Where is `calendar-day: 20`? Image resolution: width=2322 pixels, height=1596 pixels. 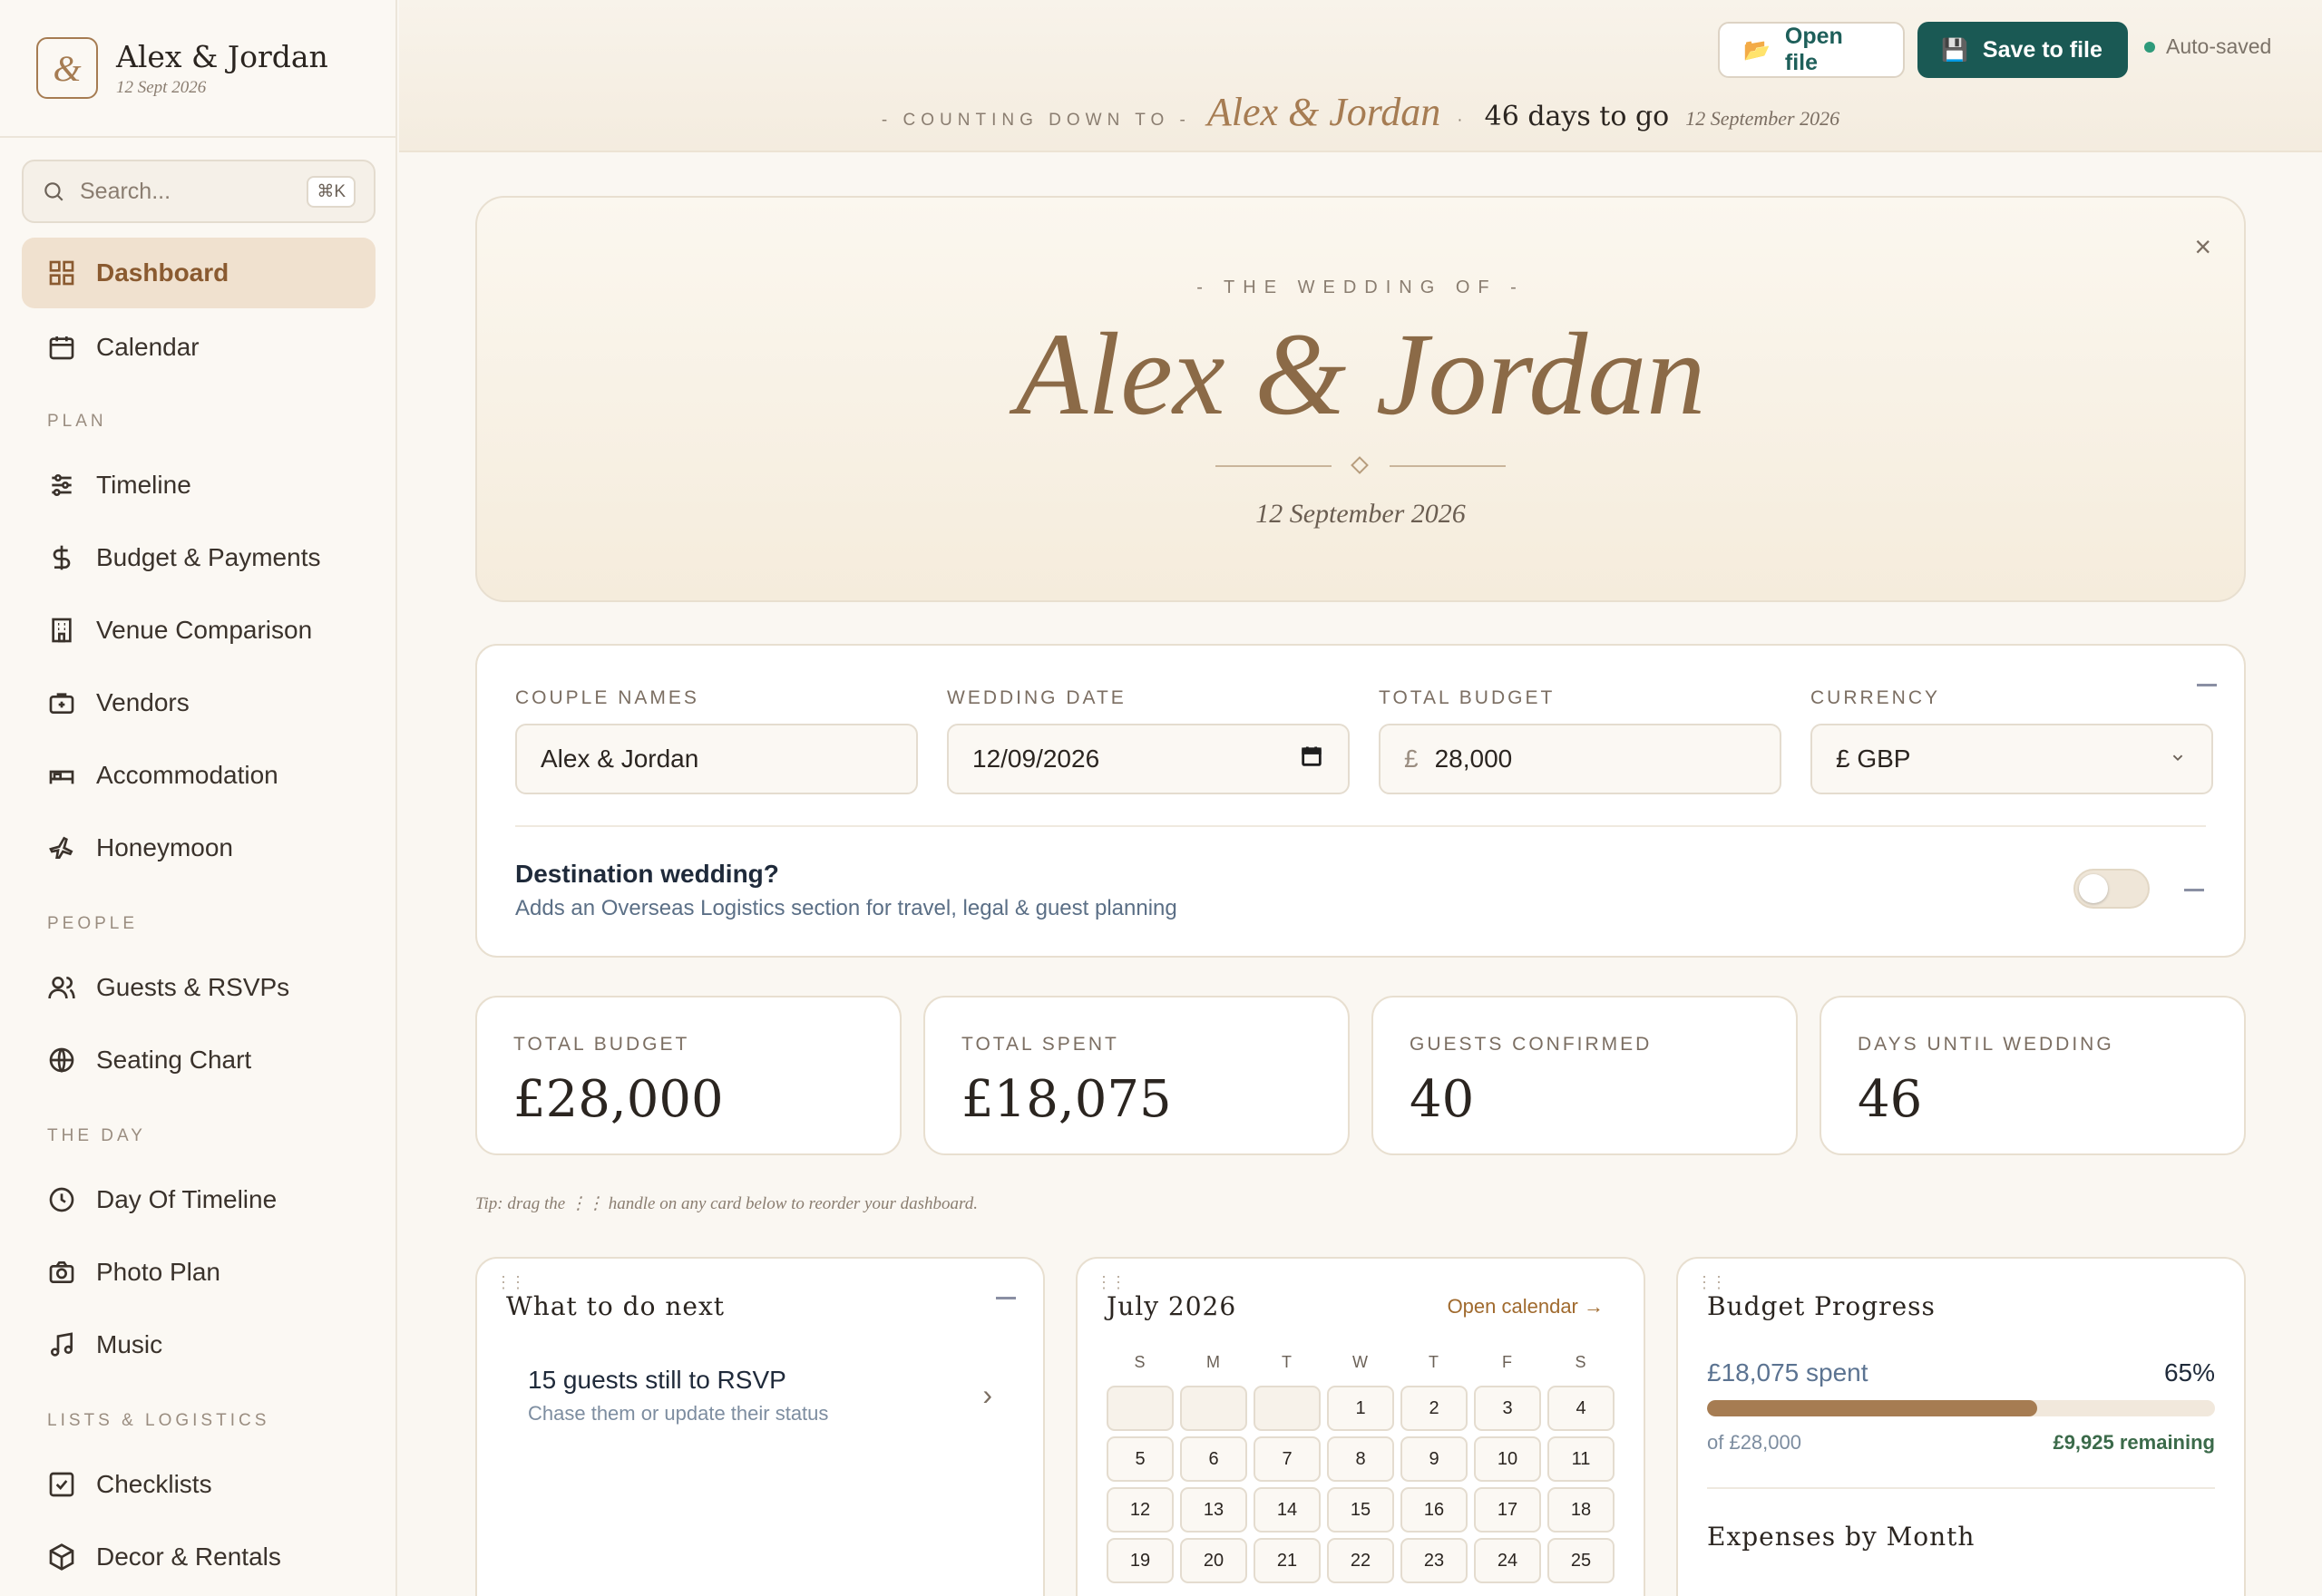 calendar-day: 20 is located at coordinates (1213, 1560).